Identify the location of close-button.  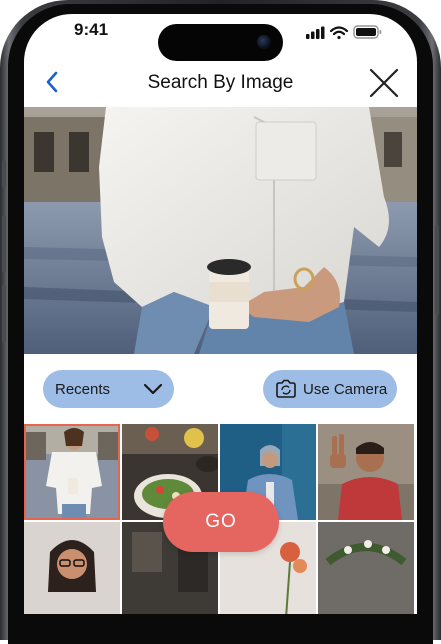
(384, 83).